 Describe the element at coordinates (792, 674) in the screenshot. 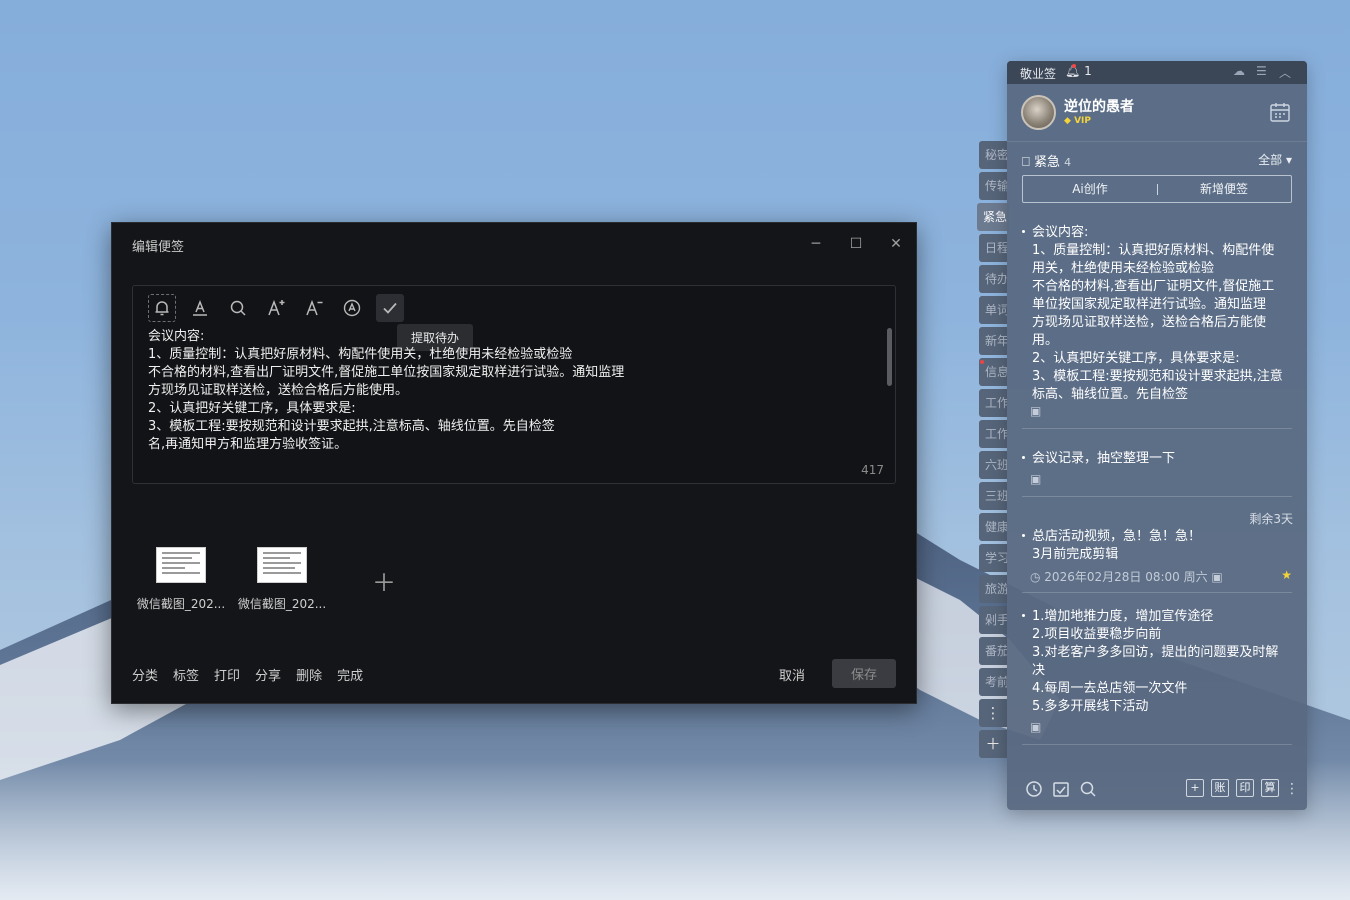

I see `cancel-button: 取消` at that location.